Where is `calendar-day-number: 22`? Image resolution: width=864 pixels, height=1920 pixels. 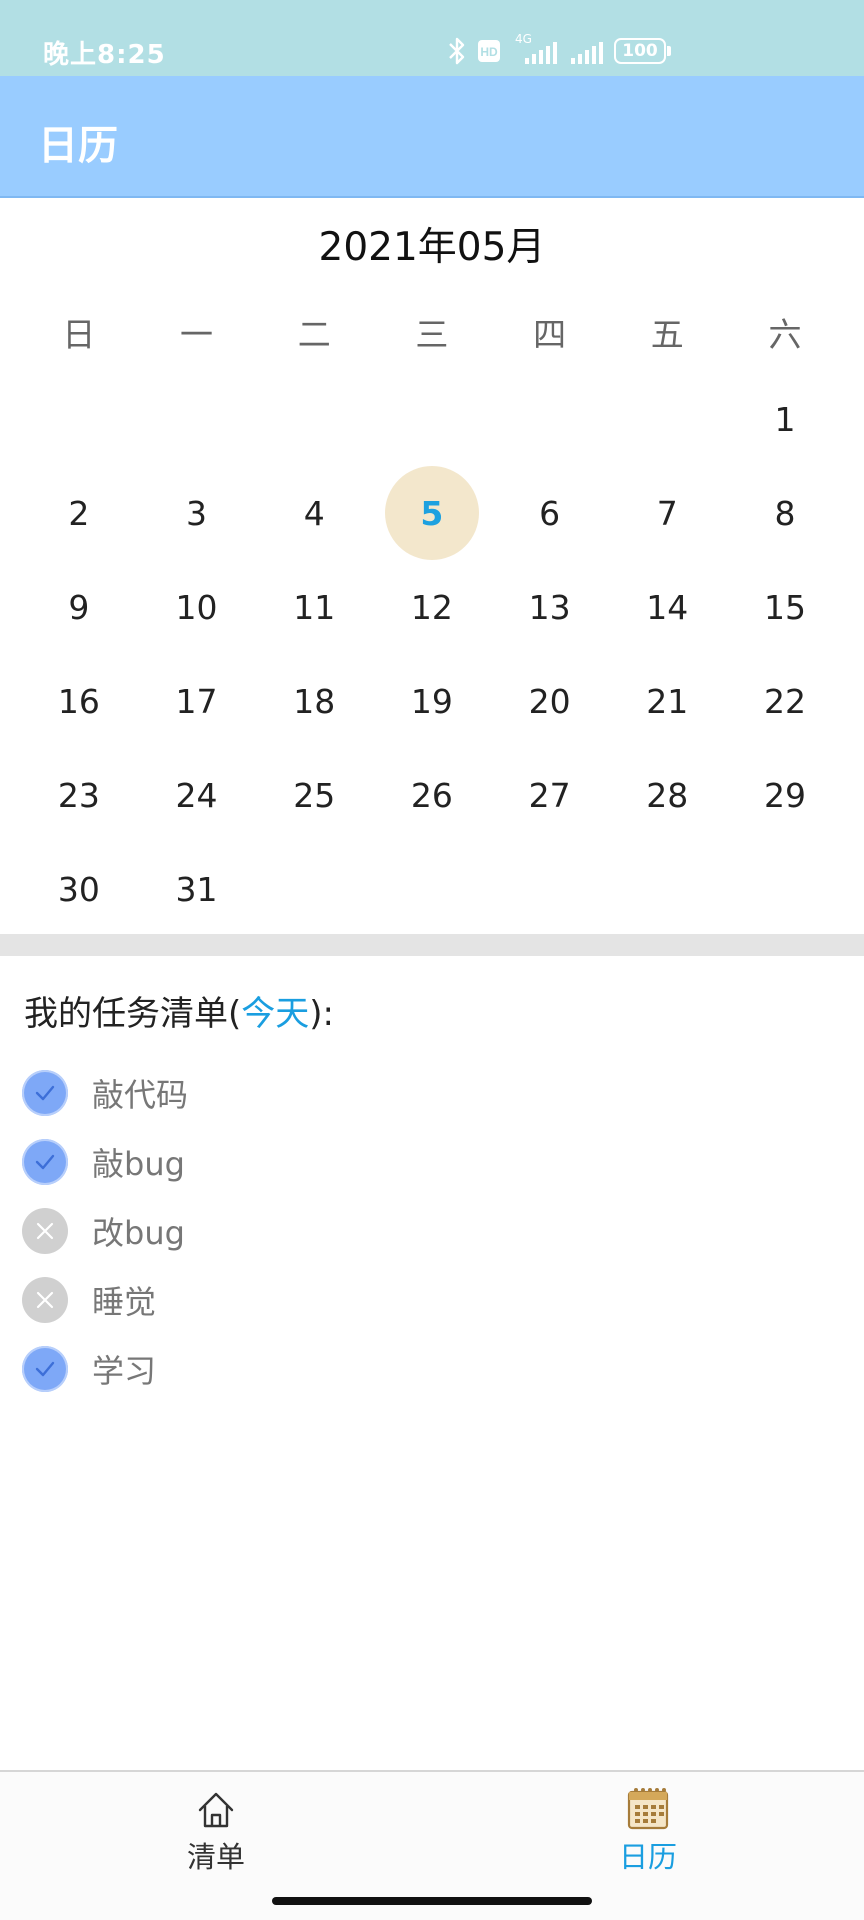
calendar-day-number: 22 is located at coordinates (784, 701).